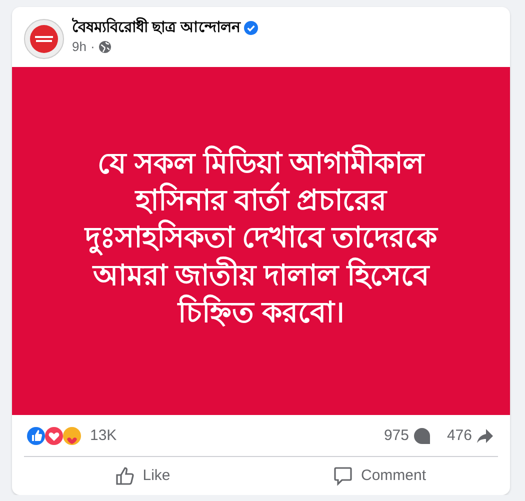  What do you see at coordinates (261, 239) in the screenshot?
I see `image-text-line: দুঃসাহসিকতা দেখাবে তাদেরকে` at bounding box center [261, 239].